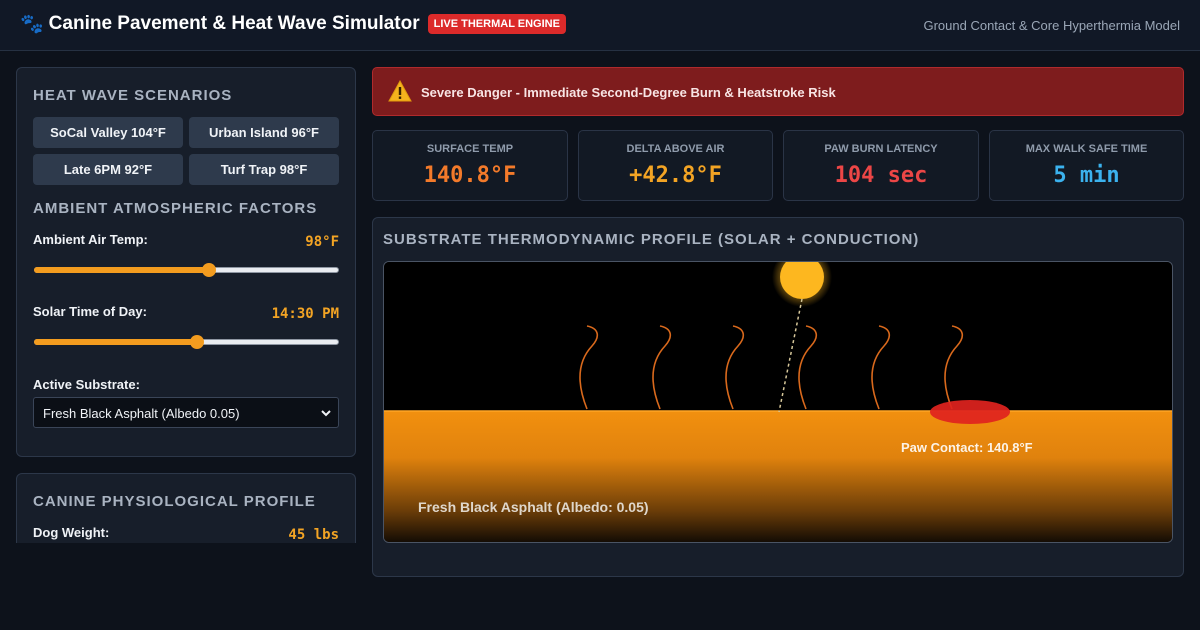 The height and width of the screenshot is (630, 1200). Describe the element at coordinates (967, 447) in the screenshot. I see `paw-contact-label: Paw Contact: 140.8°F` at that location.